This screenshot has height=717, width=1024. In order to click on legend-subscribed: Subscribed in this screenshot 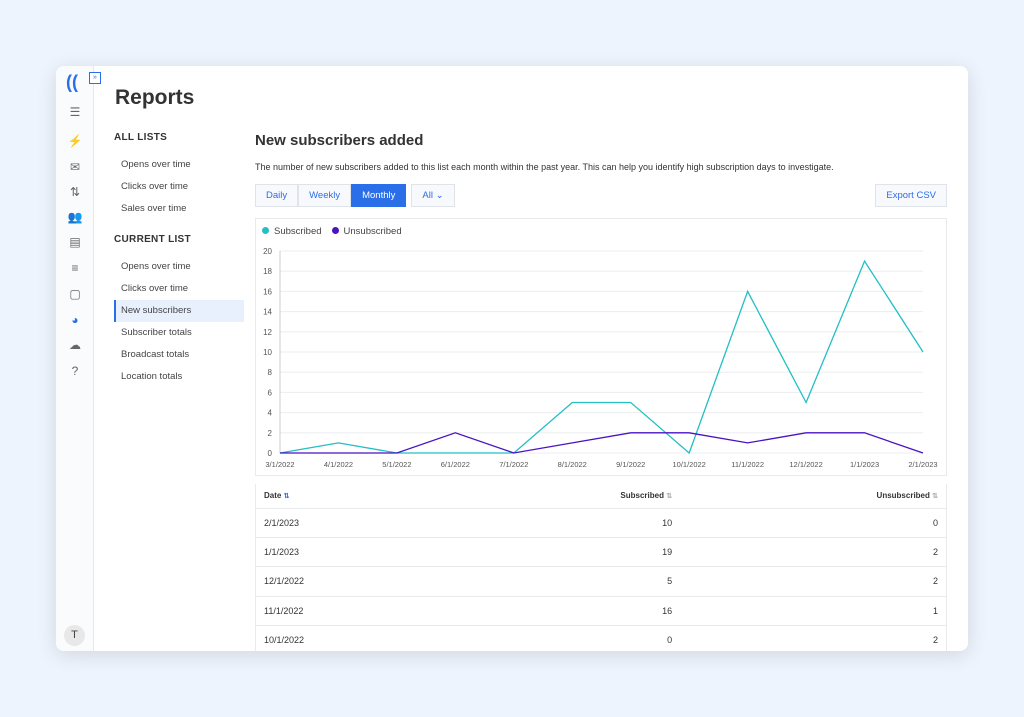, I will do `click(292, 231)`.